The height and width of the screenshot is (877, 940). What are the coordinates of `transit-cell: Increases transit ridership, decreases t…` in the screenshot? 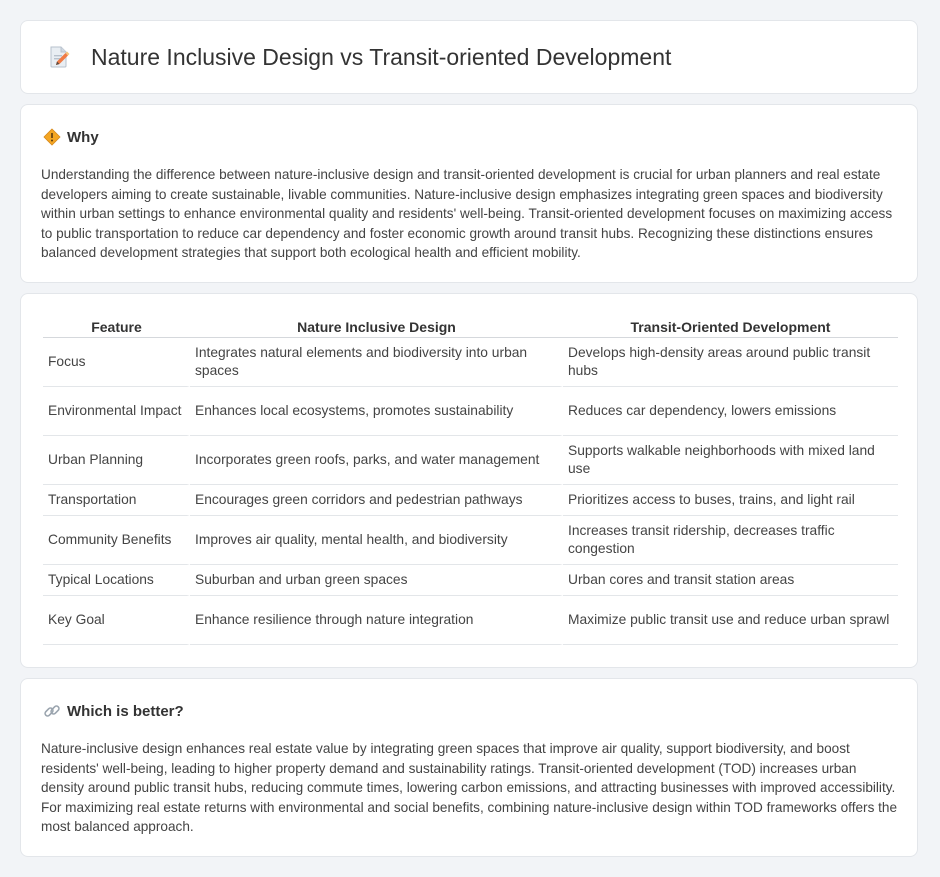 It's located at (730, 540).